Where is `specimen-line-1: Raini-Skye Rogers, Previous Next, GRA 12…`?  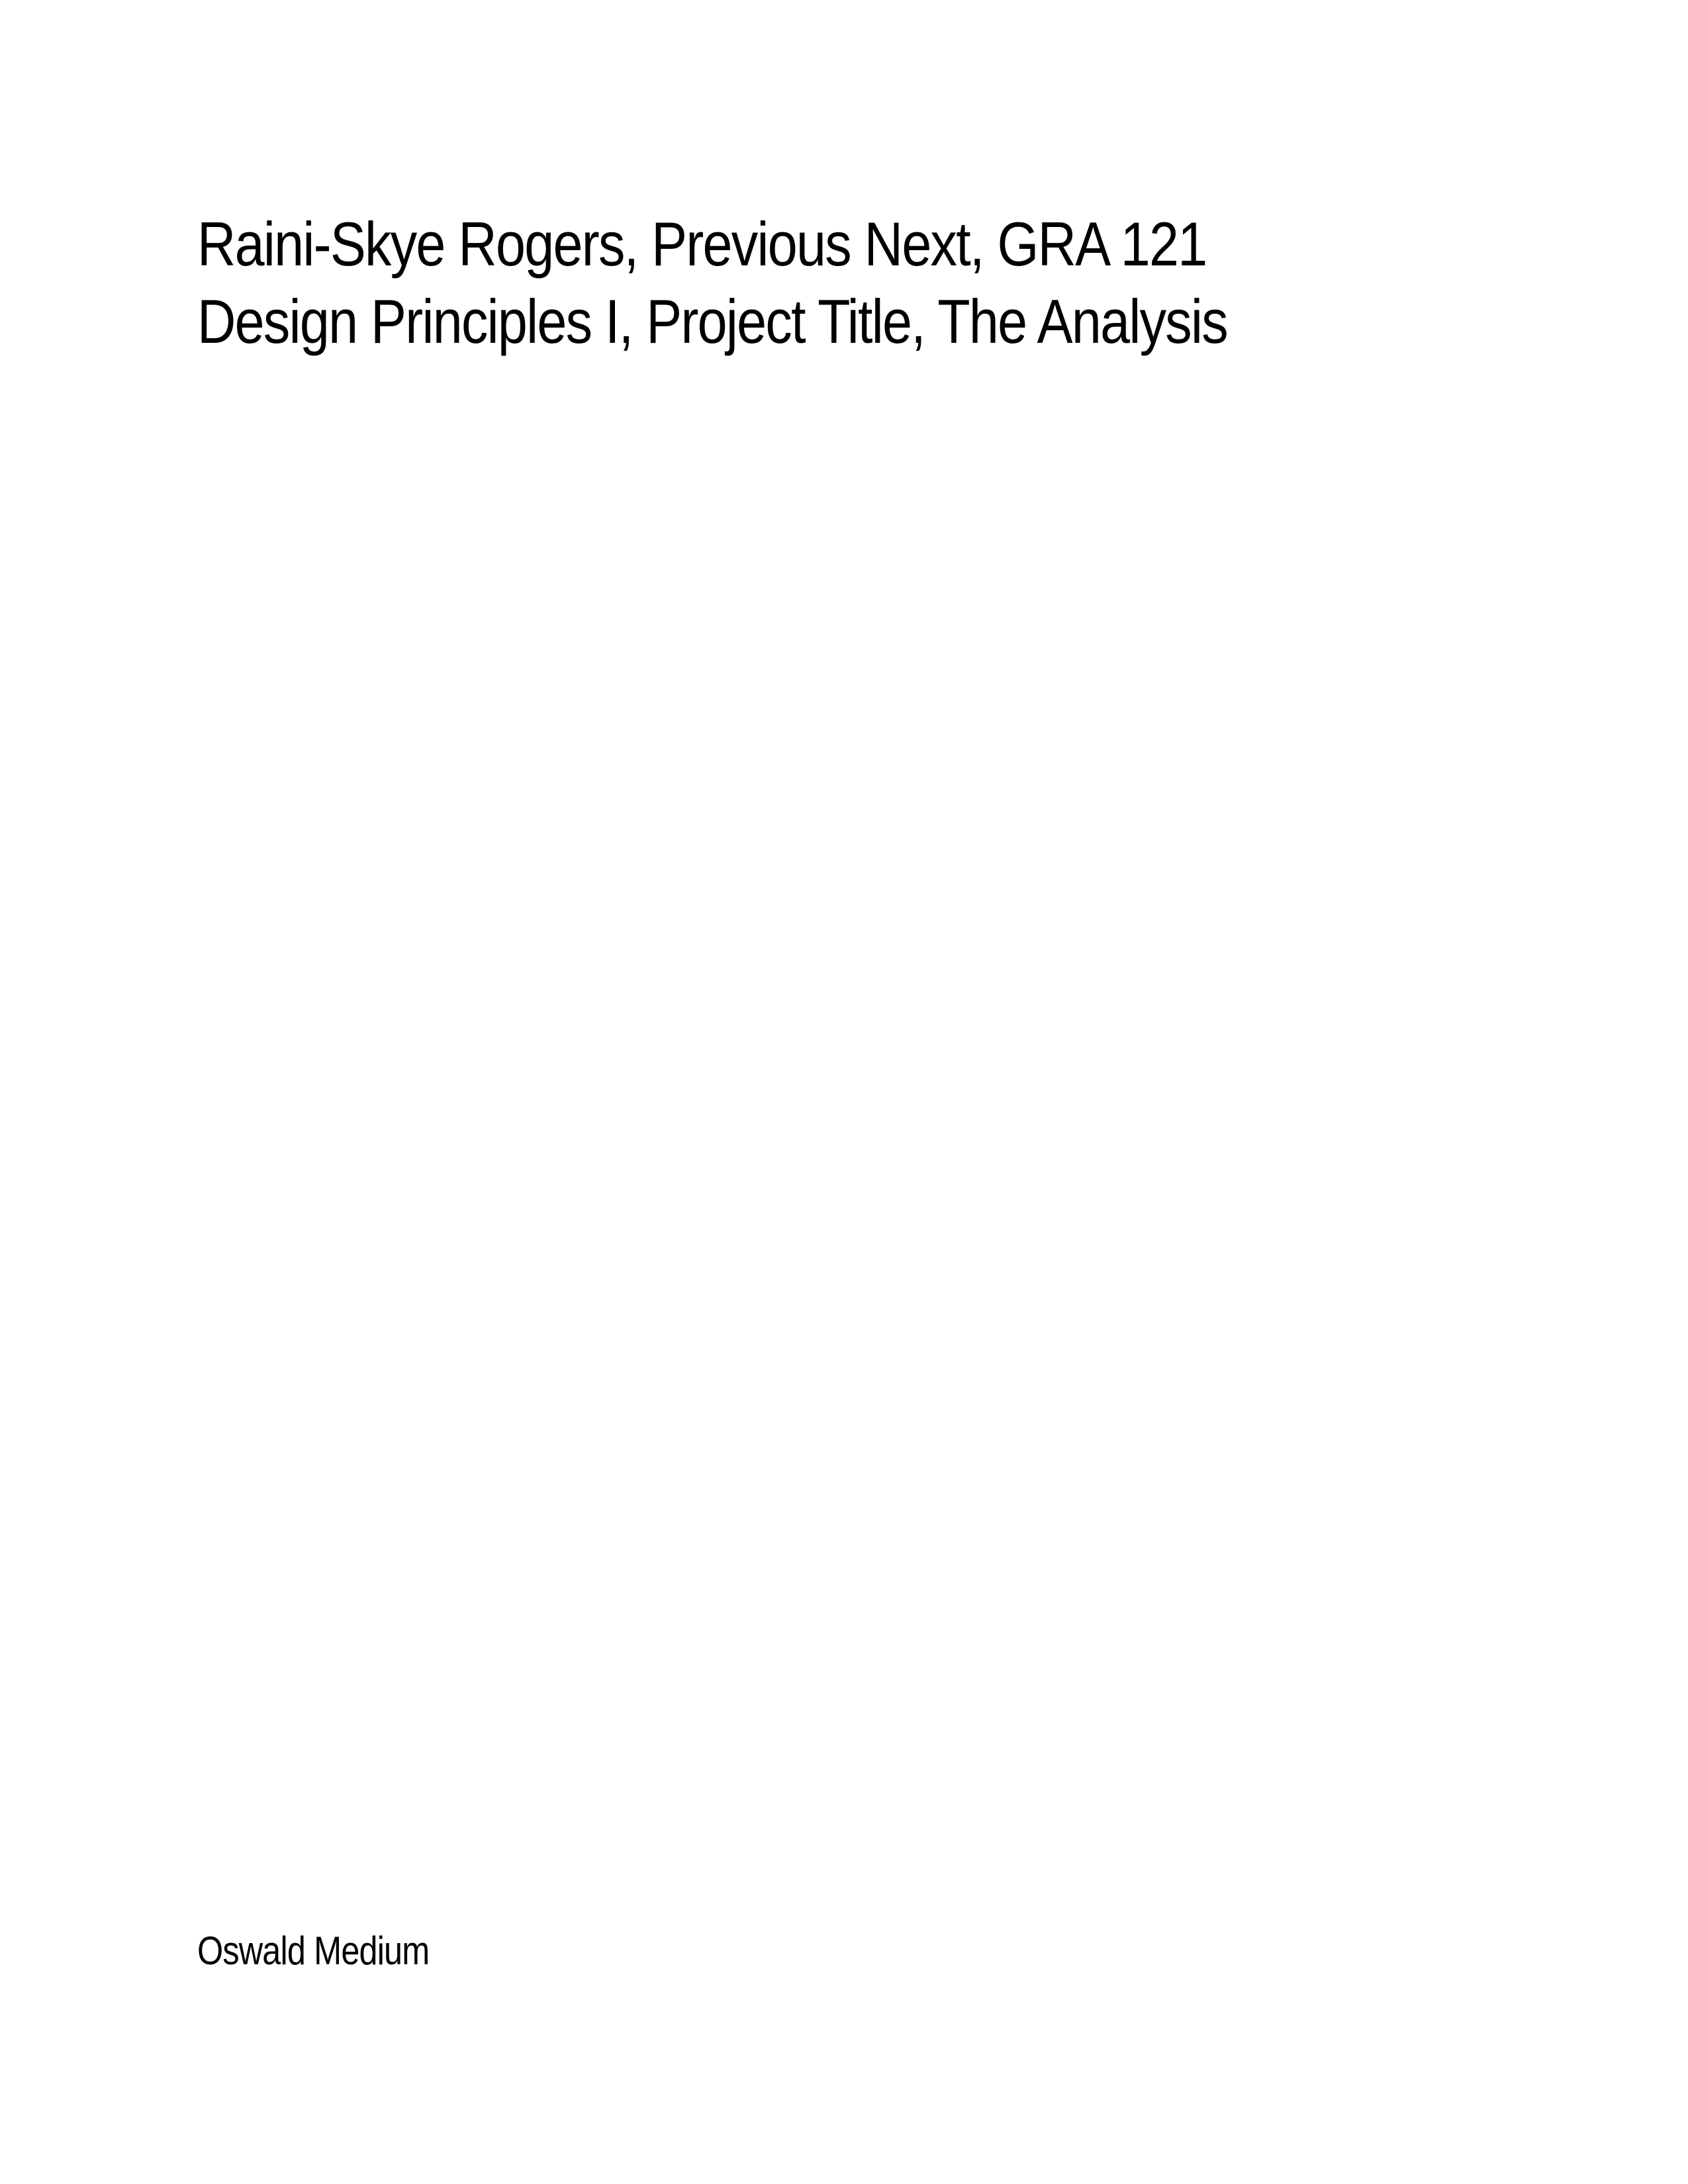
specimen-line-1: Raini-Skye Rogers, Previous Next, GRA 12… is located at coordinates (702, 244).